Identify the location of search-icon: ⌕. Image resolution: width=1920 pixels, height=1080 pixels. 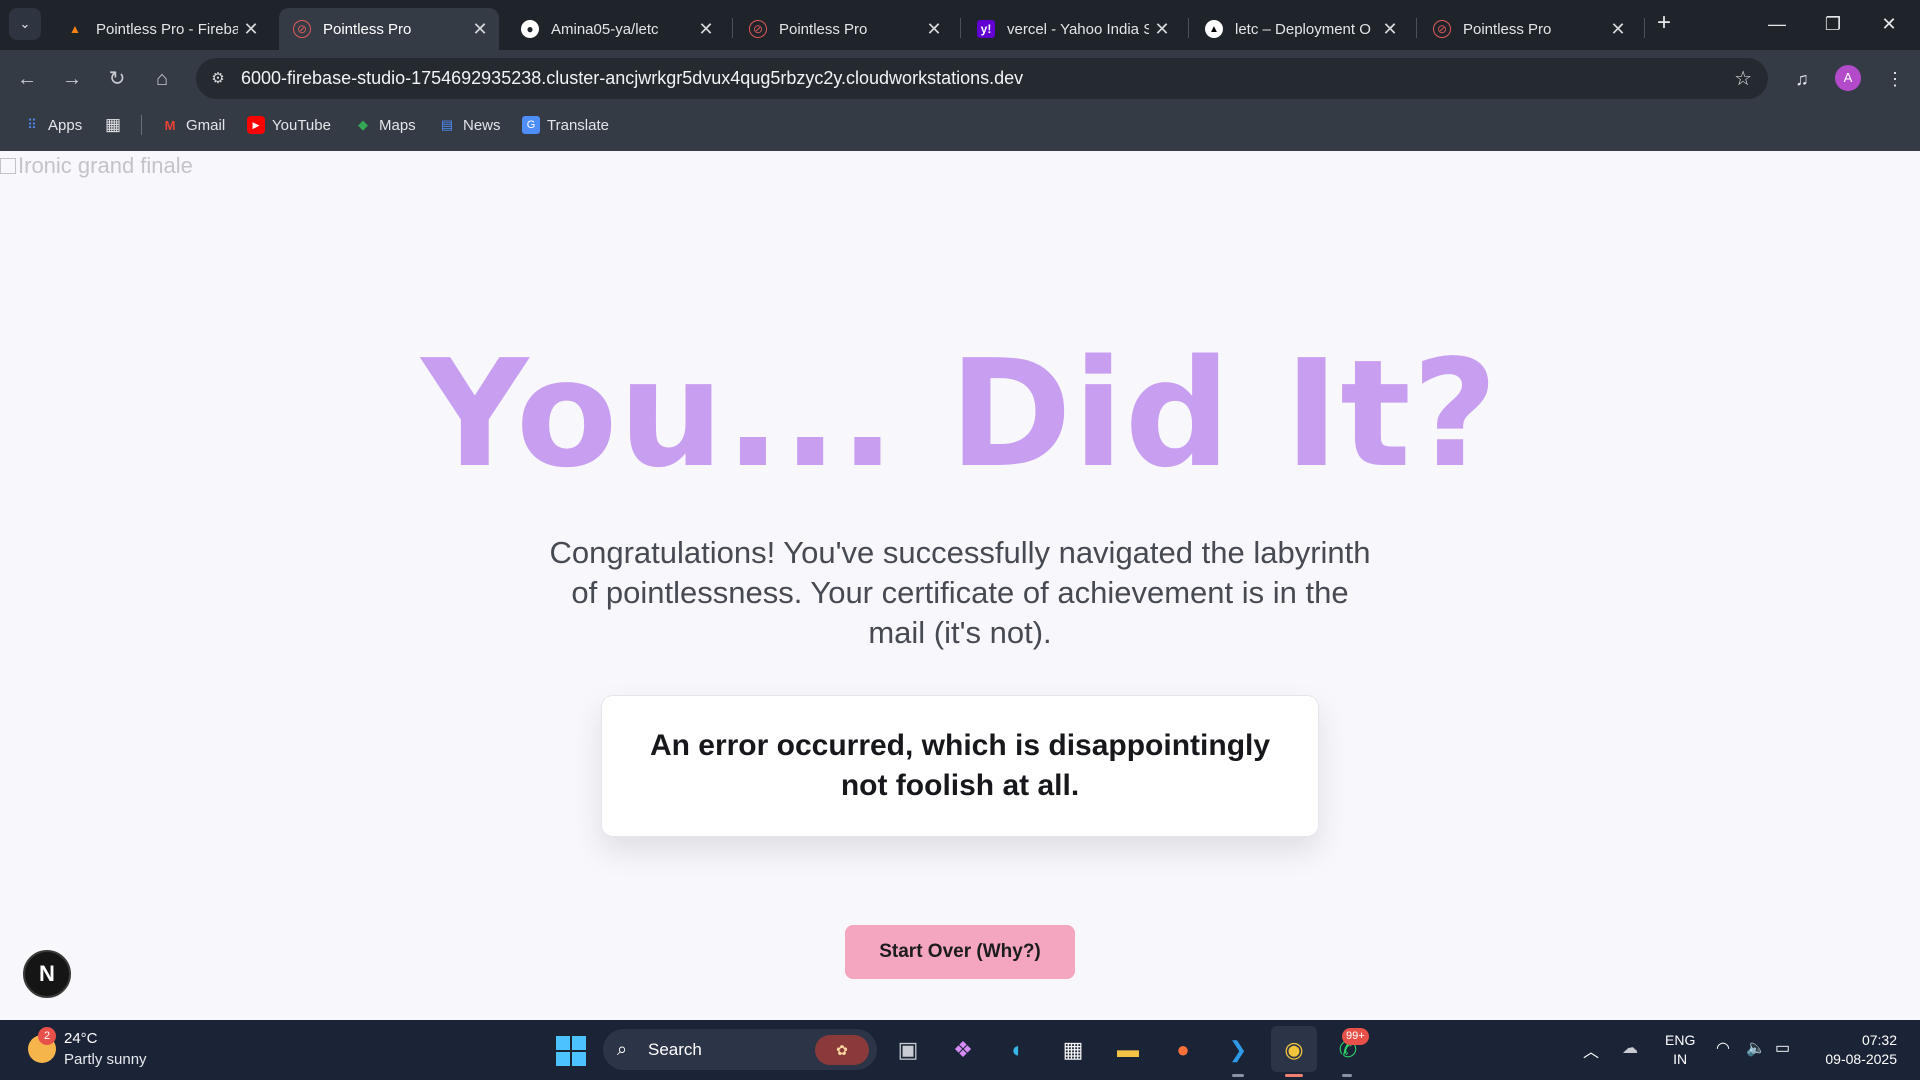
(622, 1049).